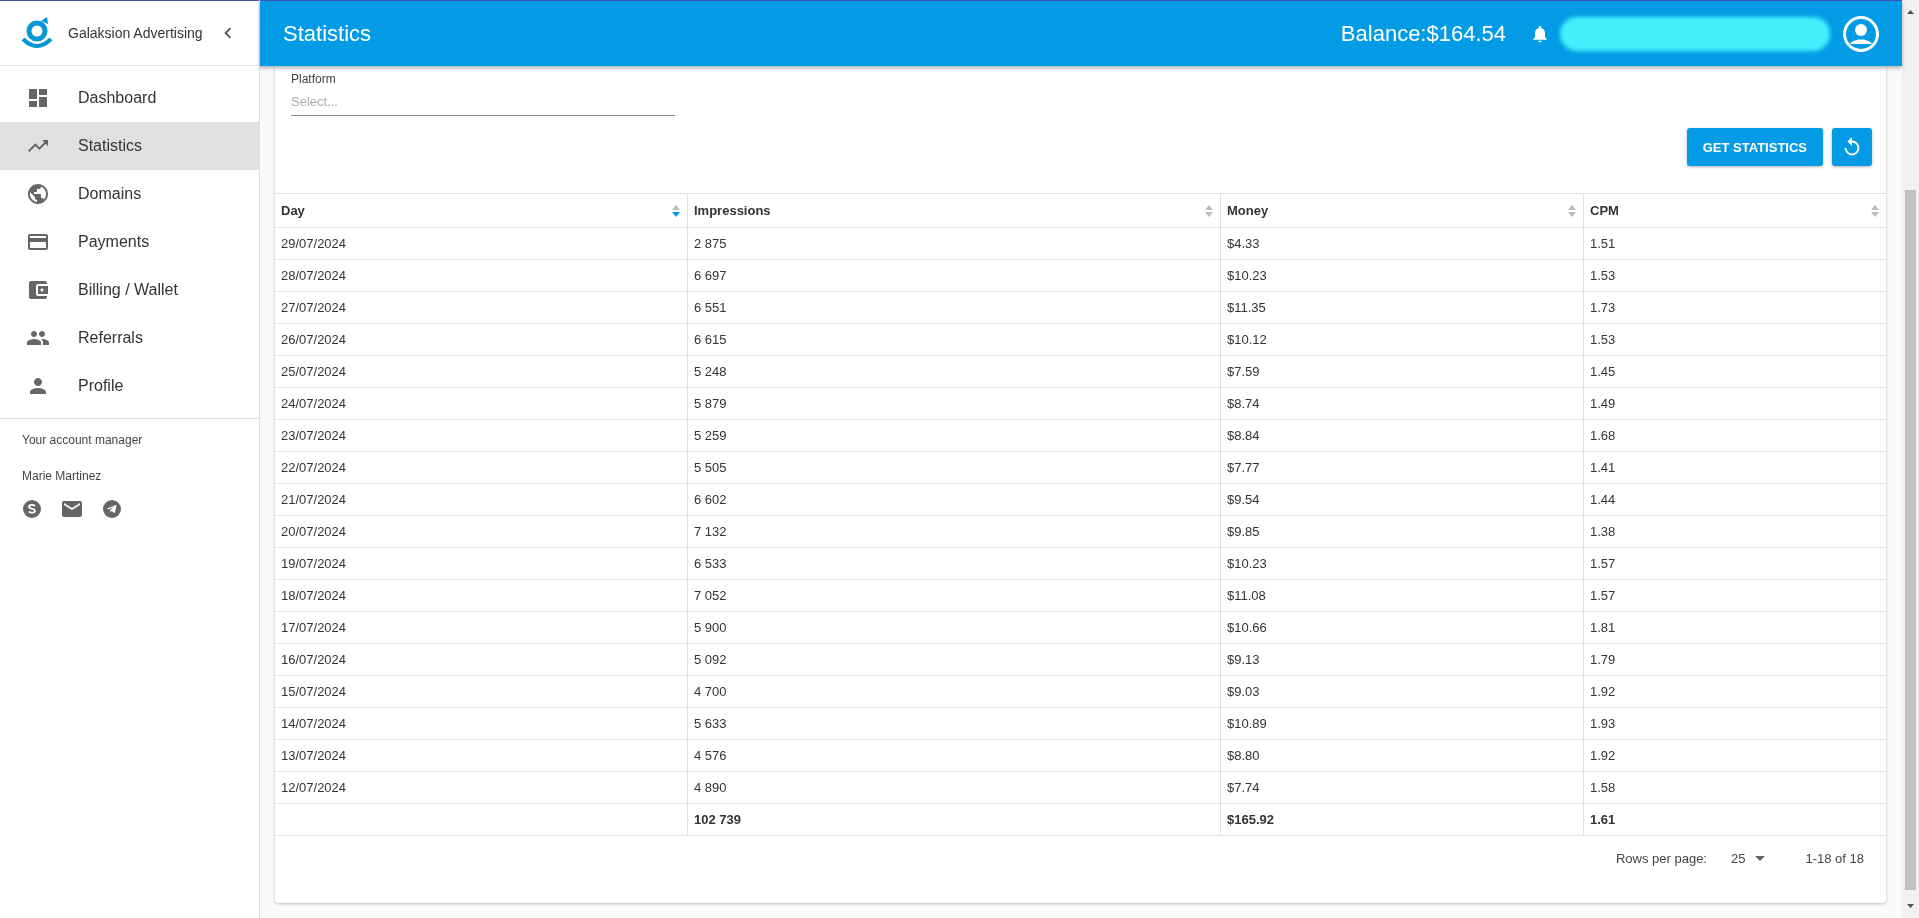 The width and height of the screenshot is (1919, 918). Describe the element at coordinates (481, 244) in the screenshot. I see `table-cell: 29/07/2024` at that location.